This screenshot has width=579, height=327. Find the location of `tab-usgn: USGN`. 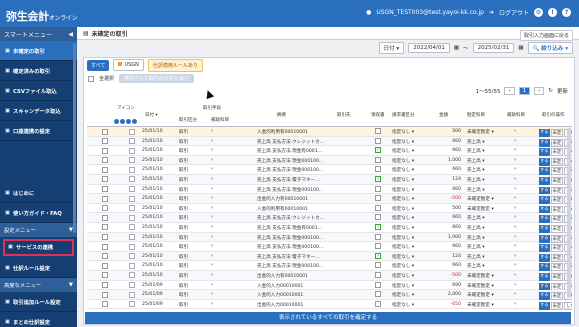

tab-usgn: USGN is located at coordinates (128, 65).